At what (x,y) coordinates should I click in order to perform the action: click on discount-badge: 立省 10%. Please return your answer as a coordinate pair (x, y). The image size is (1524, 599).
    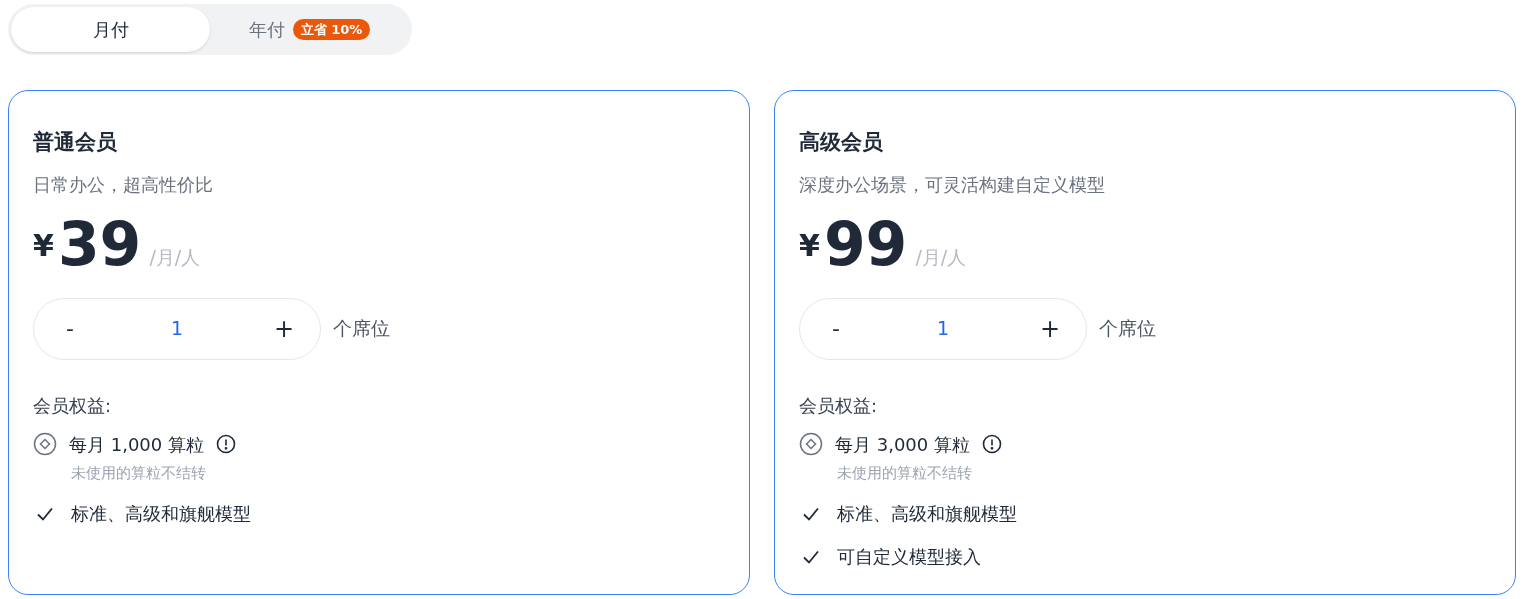
    Looking at the image, I should click on (331, 29).